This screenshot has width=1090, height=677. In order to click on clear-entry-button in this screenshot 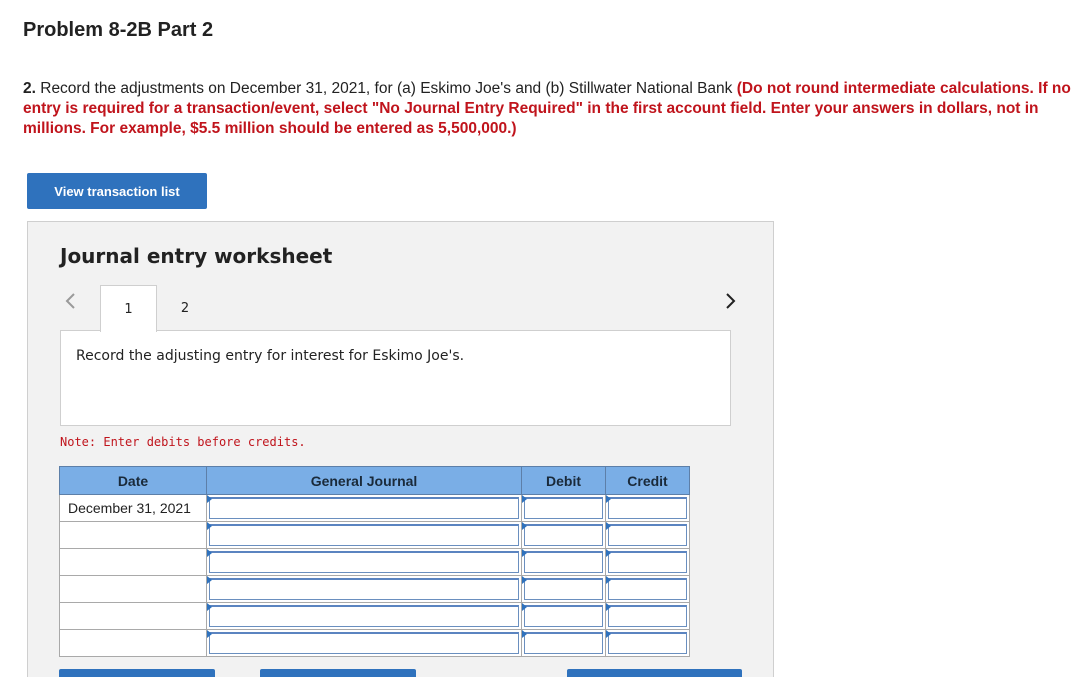, I will do `click(338, 673)`.